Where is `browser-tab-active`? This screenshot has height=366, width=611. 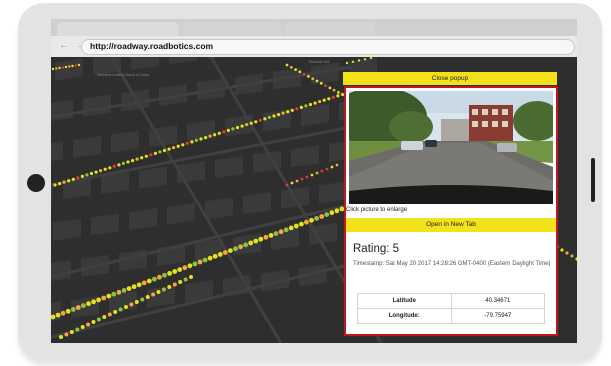 browser-tab-active is located at coordinates (118, 29).